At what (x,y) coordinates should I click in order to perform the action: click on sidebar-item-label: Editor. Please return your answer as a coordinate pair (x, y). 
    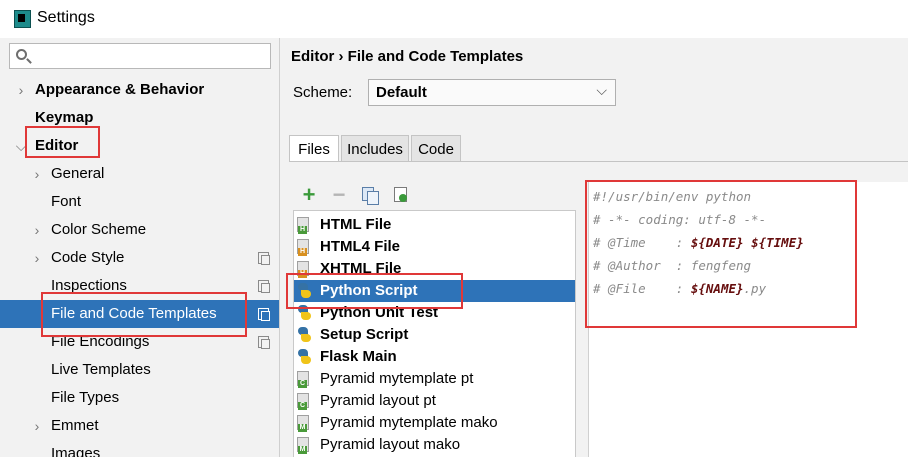
    Looking at the image, I should click on (57, 145).